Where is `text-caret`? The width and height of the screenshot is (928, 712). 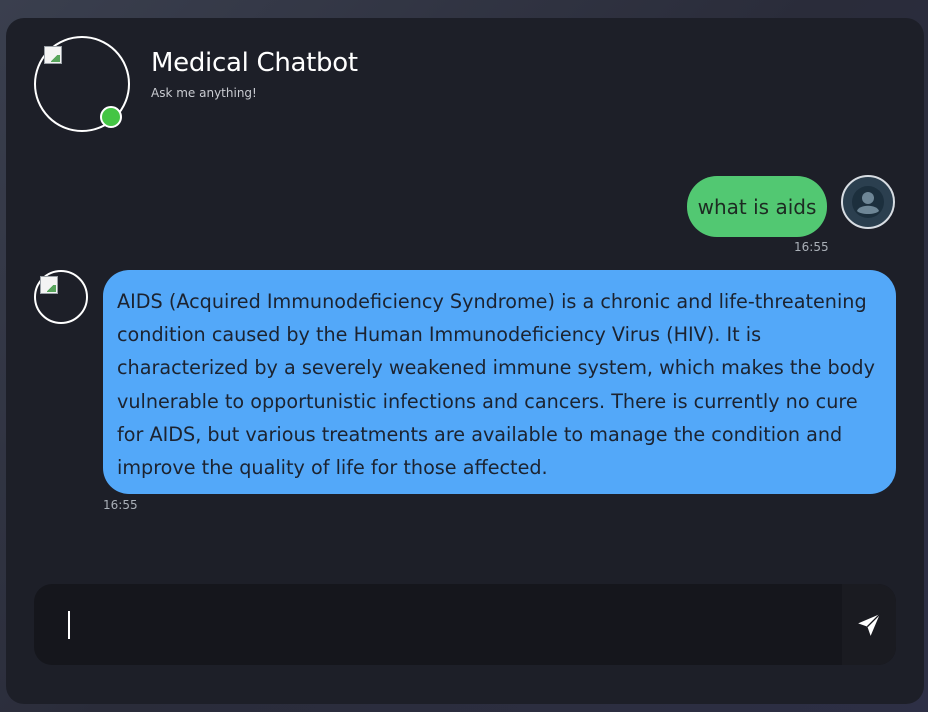
text-caret is located at coordinates (69, 625).